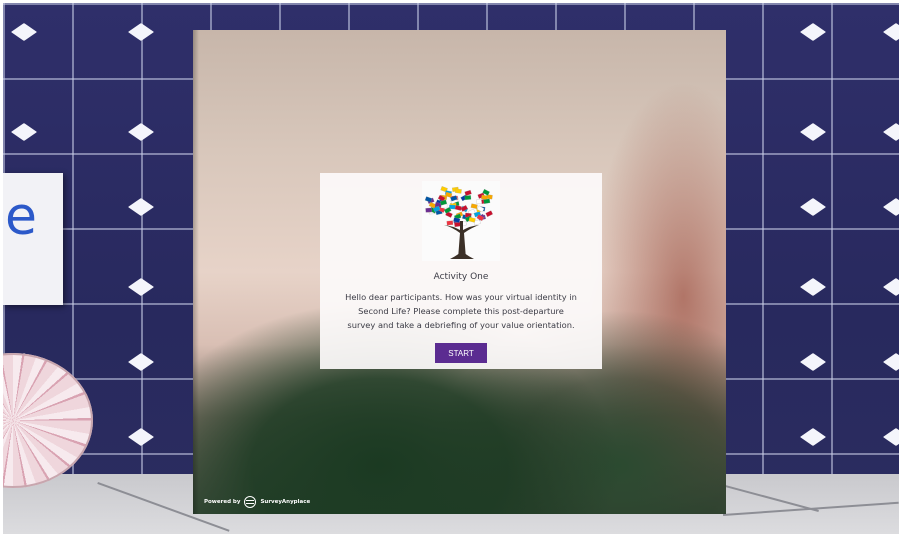  I want to click on powered-by-footer: Powered by SurveyAnyplace, so click(257, 502).